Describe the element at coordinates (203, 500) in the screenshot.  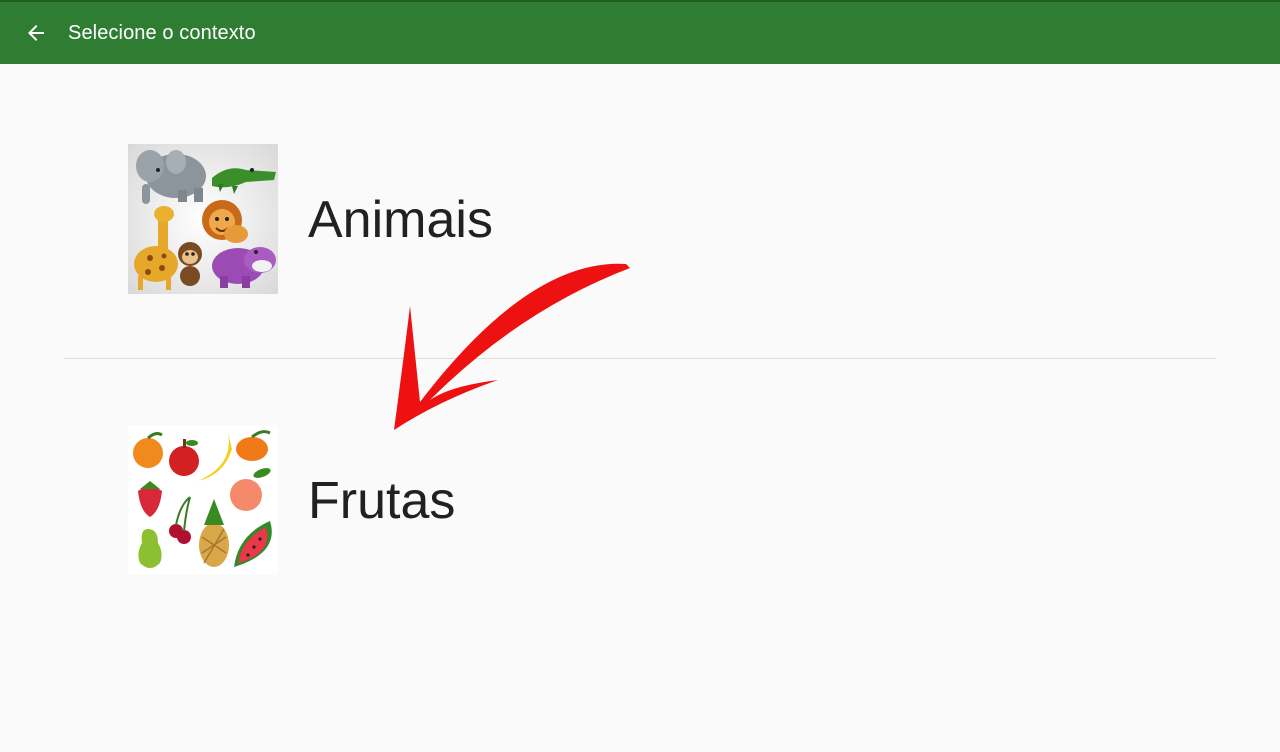
I see `fruits-collage-image` at that location.